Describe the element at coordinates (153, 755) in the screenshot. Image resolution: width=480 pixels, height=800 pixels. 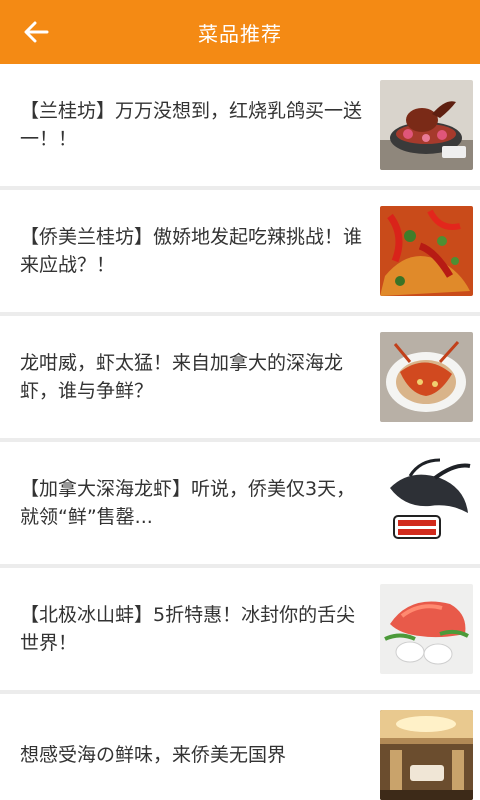
I see `item-title: 想感受海の鲜味，来侨美无国界` at that location.